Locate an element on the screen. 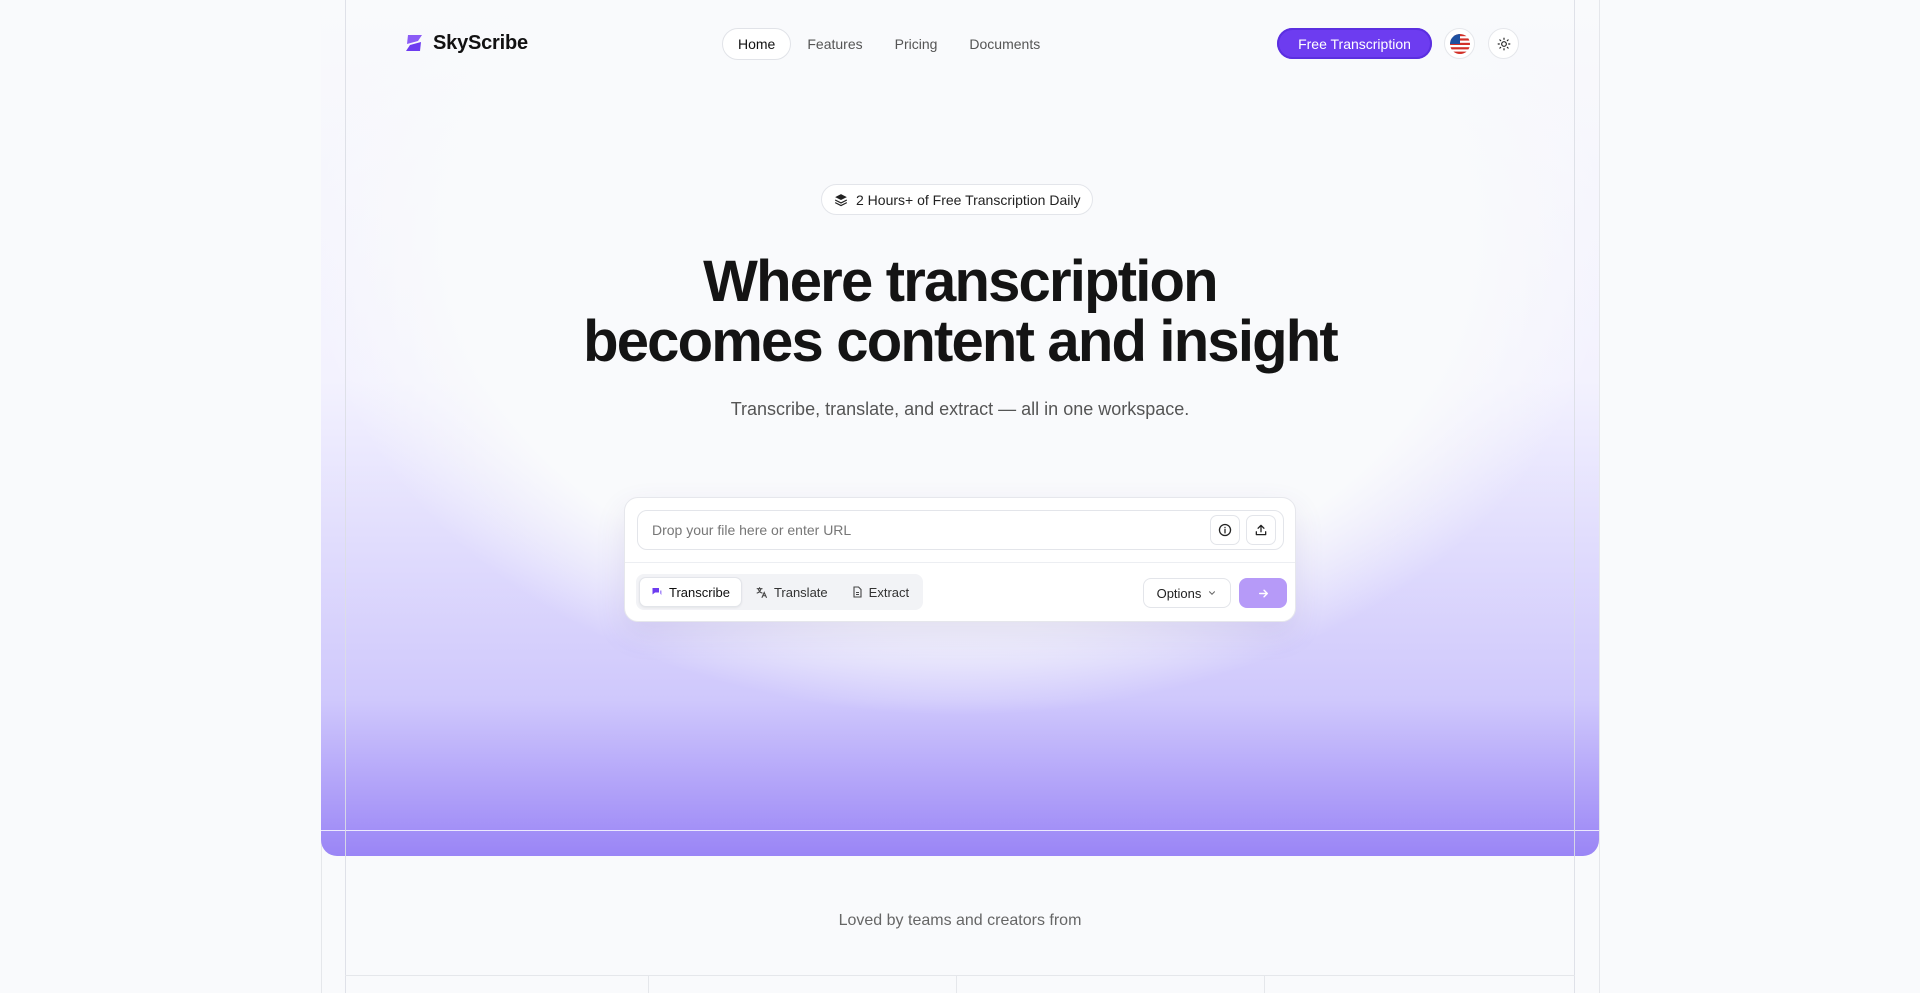  free-hours-badge: 2 Hours+ of Free Transcription Daily is located at coordinates (957, 199).